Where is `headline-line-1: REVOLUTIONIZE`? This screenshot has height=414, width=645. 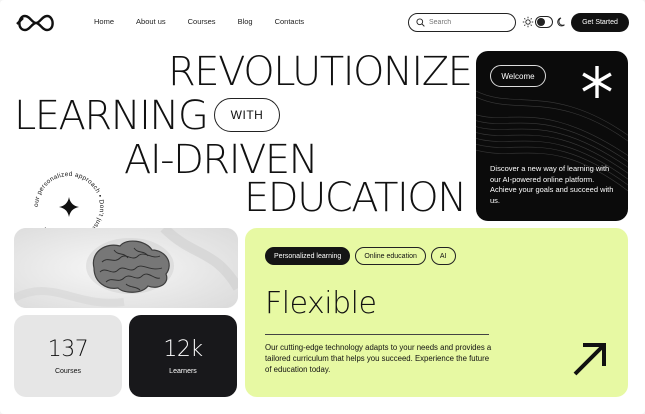
headline-line-1: REVOLUTIONIZE is located at coordinates (320, 72).